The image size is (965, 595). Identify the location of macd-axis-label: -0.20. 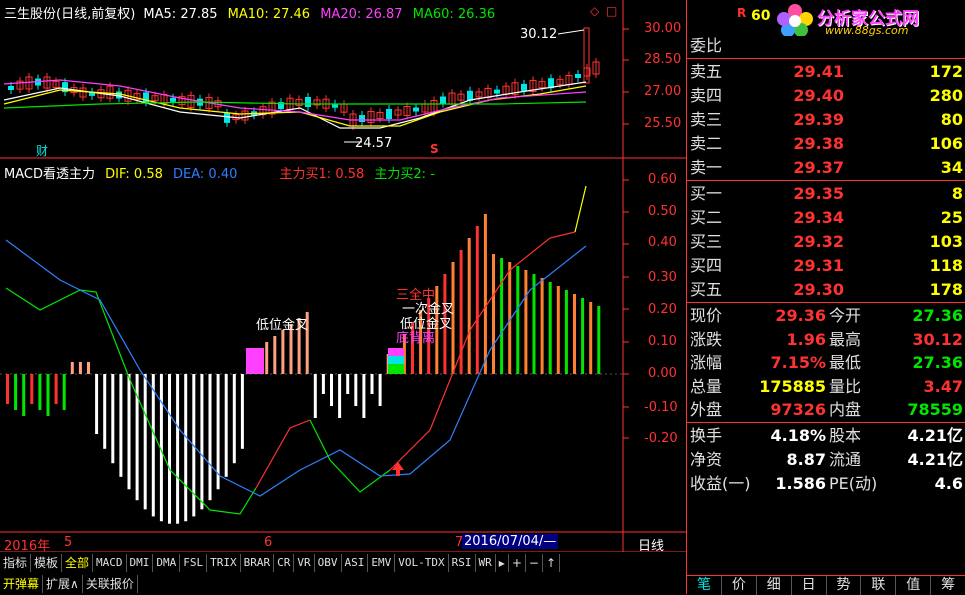
(661, 438).